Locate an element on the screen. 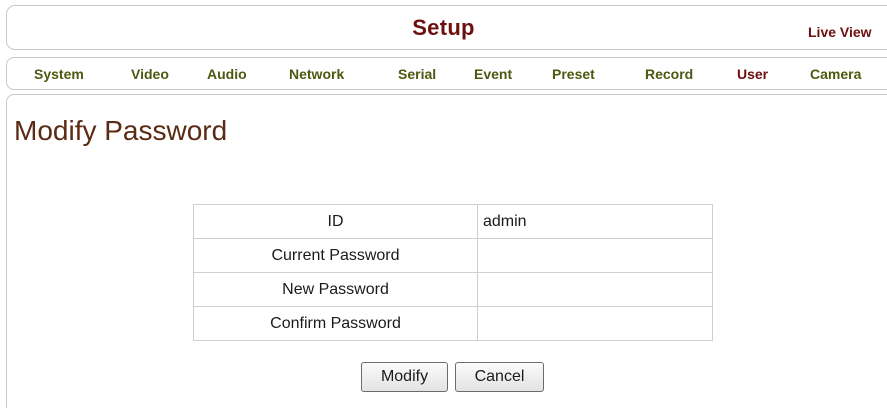 Image resolution: width=887 pixels, height=408 pixels. nav-item-event: Event is located at coordinates (493, 74).